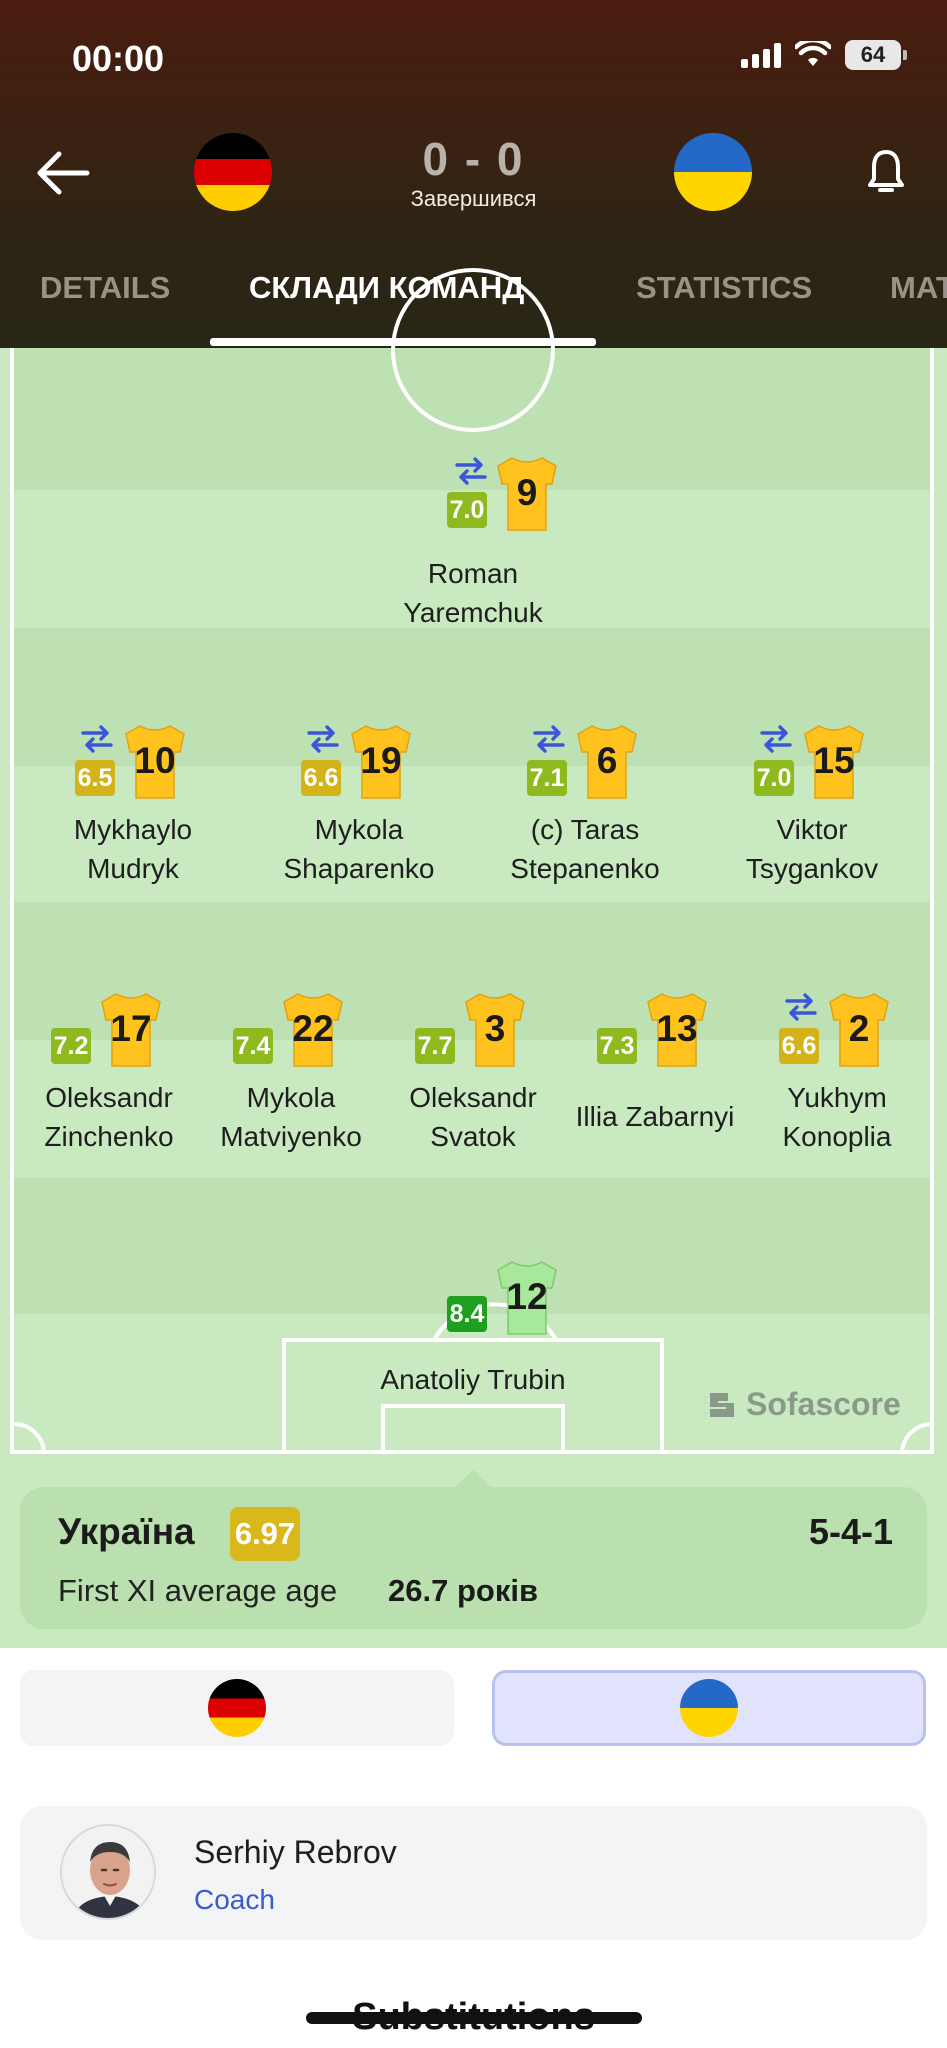 Image resolution: width=947 pixels, height=2048 pixels. I want to click on player-shirt: 9, so click(527, 494).